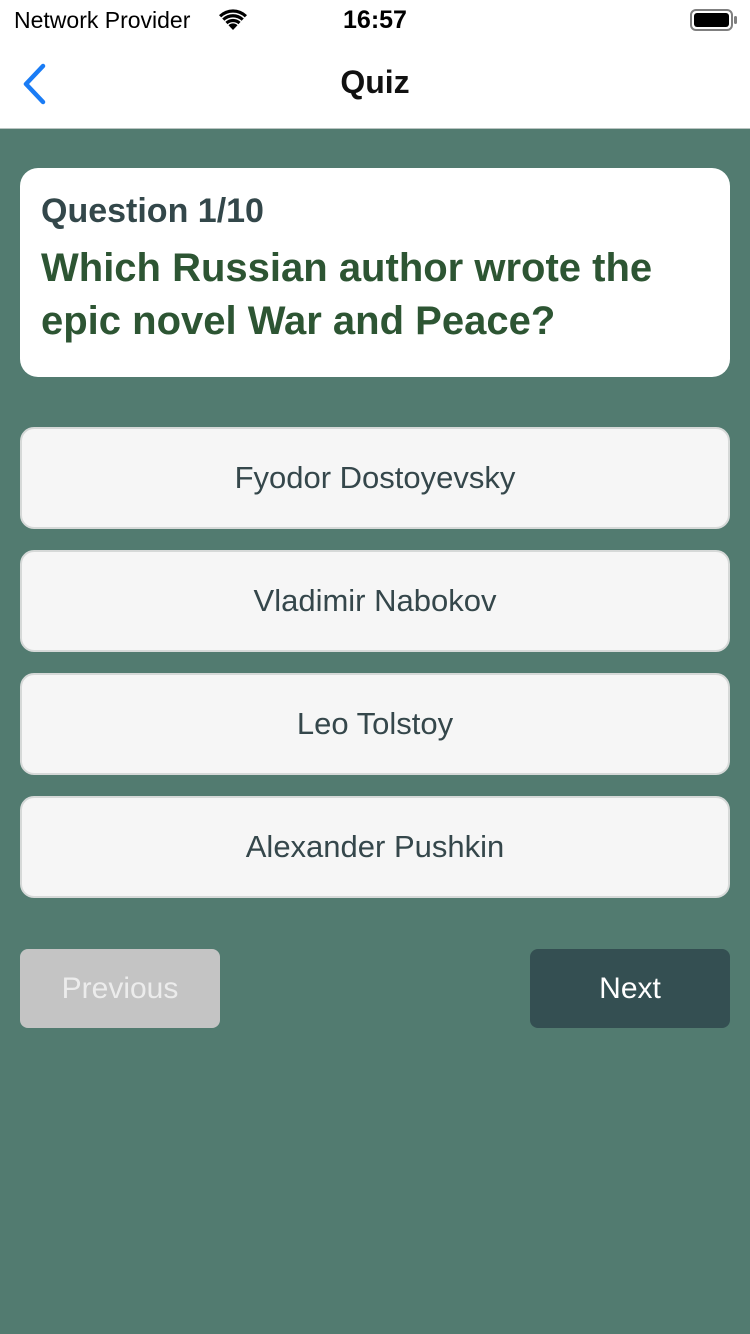  What do you see at coordinates (120, 988) in the screenshot?
I see `previous-button: Previous` at bounding box center [120, 988].